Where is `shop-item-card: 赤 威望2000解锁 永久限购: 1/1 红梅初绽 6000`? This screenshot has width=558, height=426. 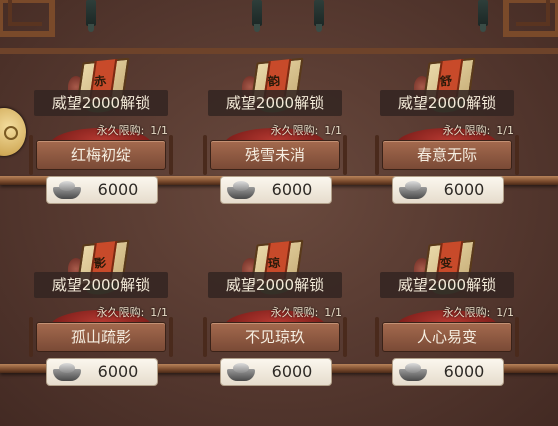 shop-item-card: 赤 威望2000解锁 永久限购: 1/1 红梅初绽 6000 is located at coordinates (101, 142).